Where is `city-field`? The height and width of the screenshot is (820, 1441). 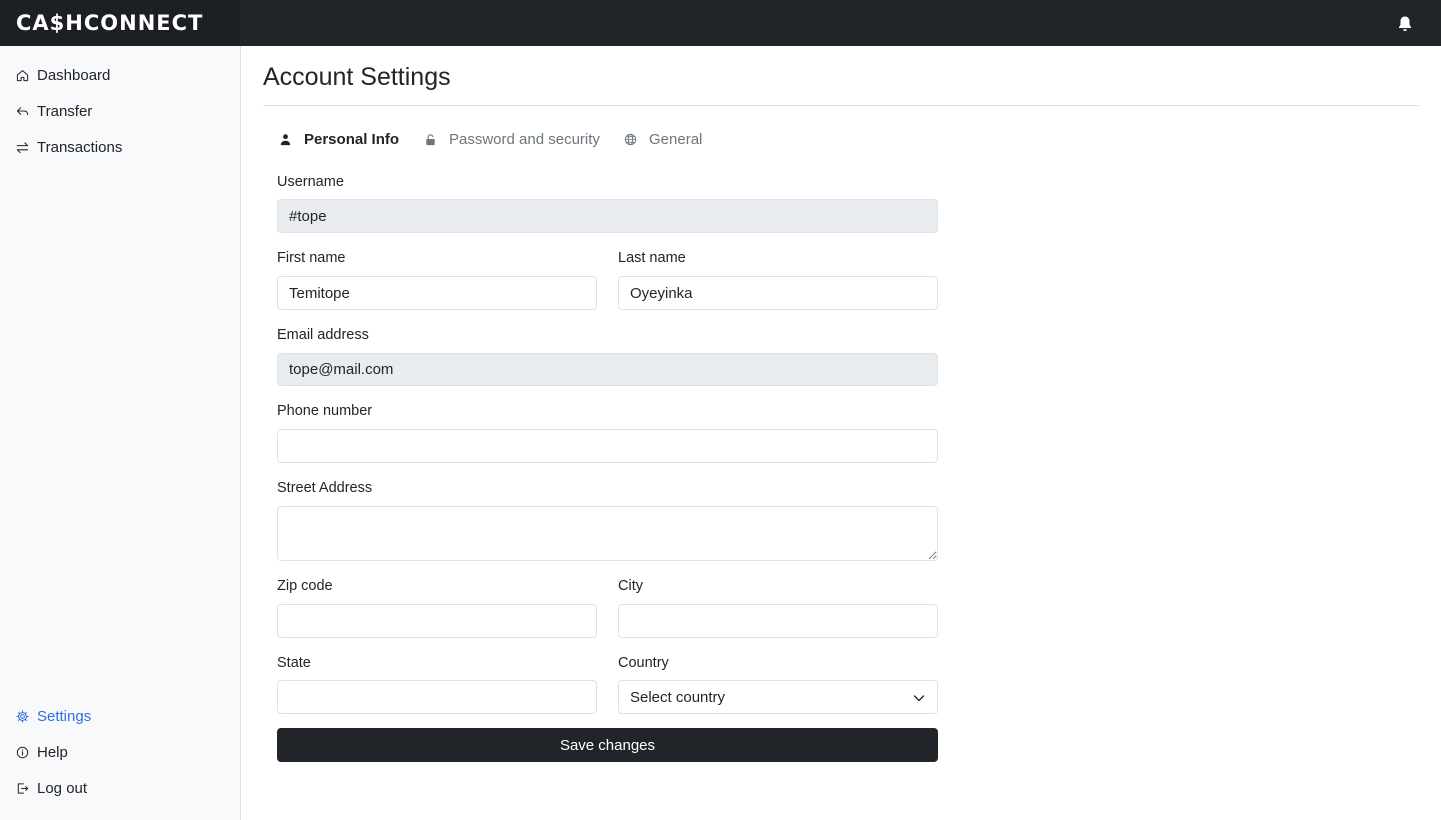 city-field is located at coordinates (778, 621).